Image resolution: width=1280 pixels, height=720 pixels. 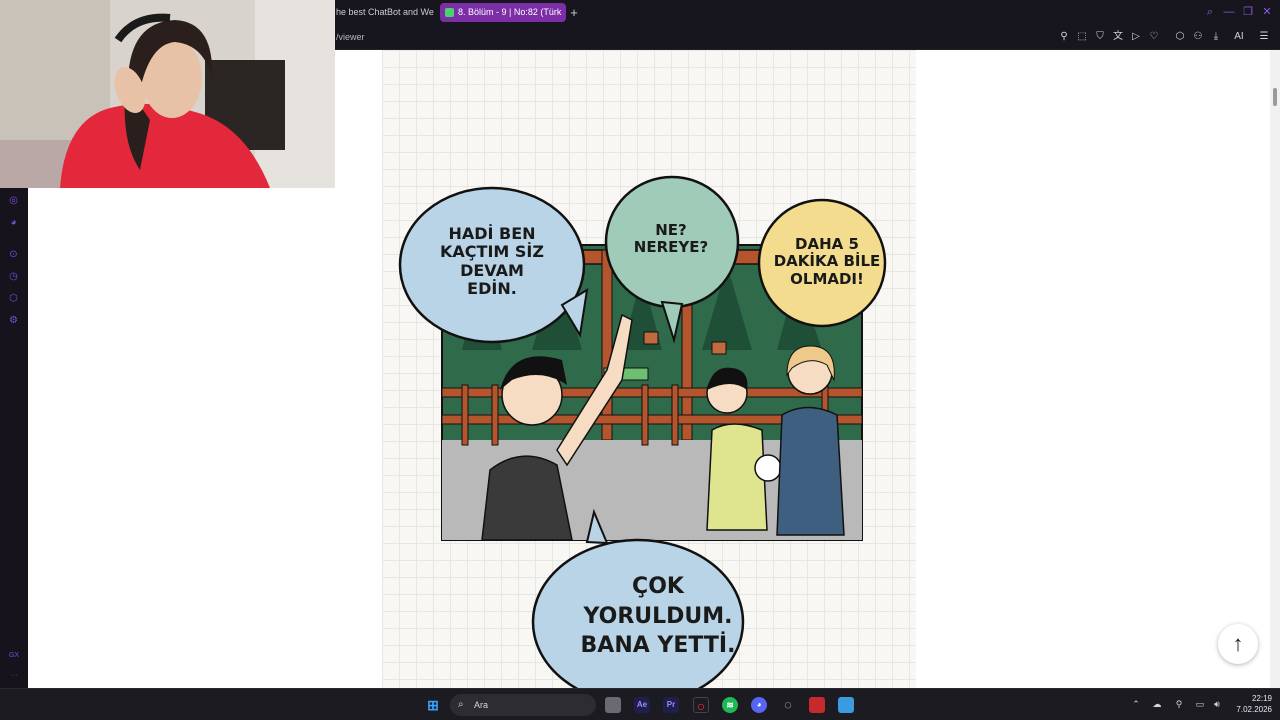 I want to click on more-icon: ···, so click(x=14, y=675).